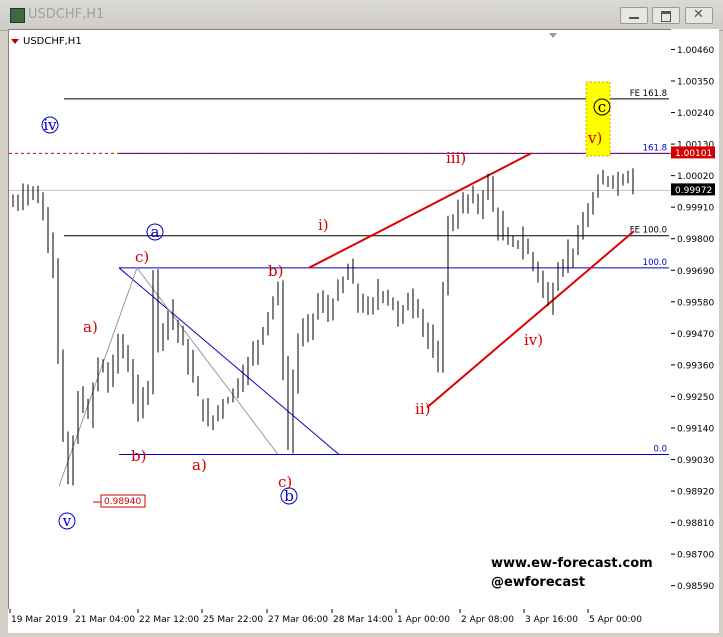 This screenshot has height=637, width=723. I want to click on price-tick-label: 0.98700, so click(695, 556).